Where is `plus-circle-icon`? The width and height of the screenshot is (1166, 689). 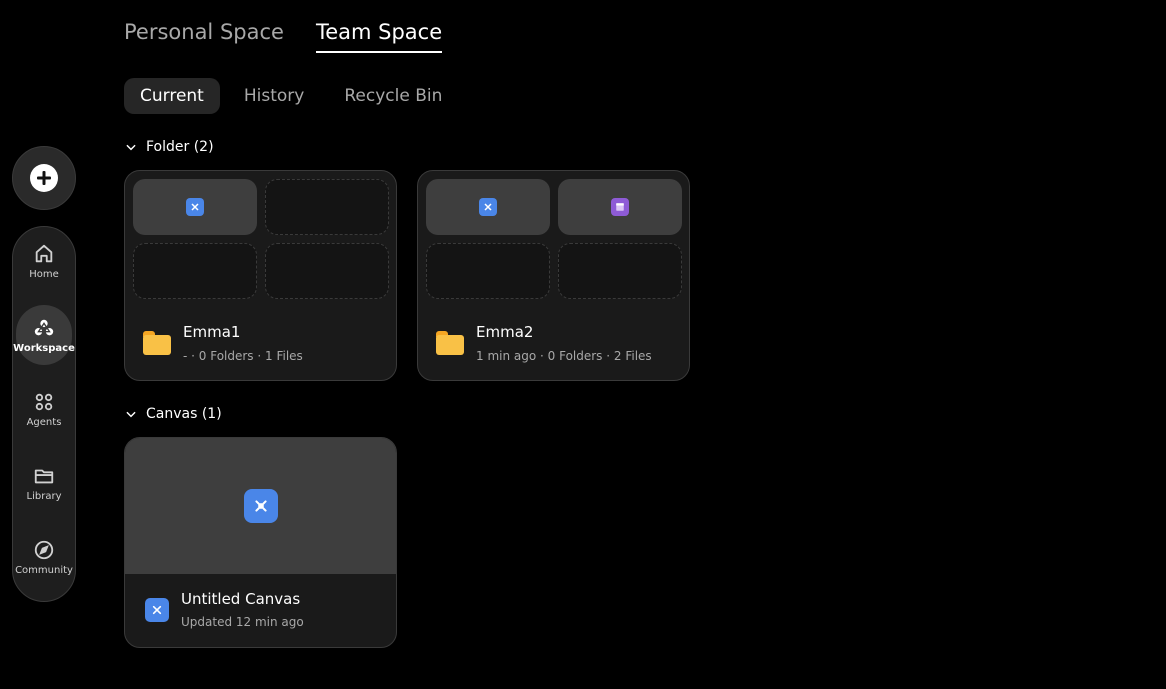 plus-circle-icon is located at coordinates (44, 178).